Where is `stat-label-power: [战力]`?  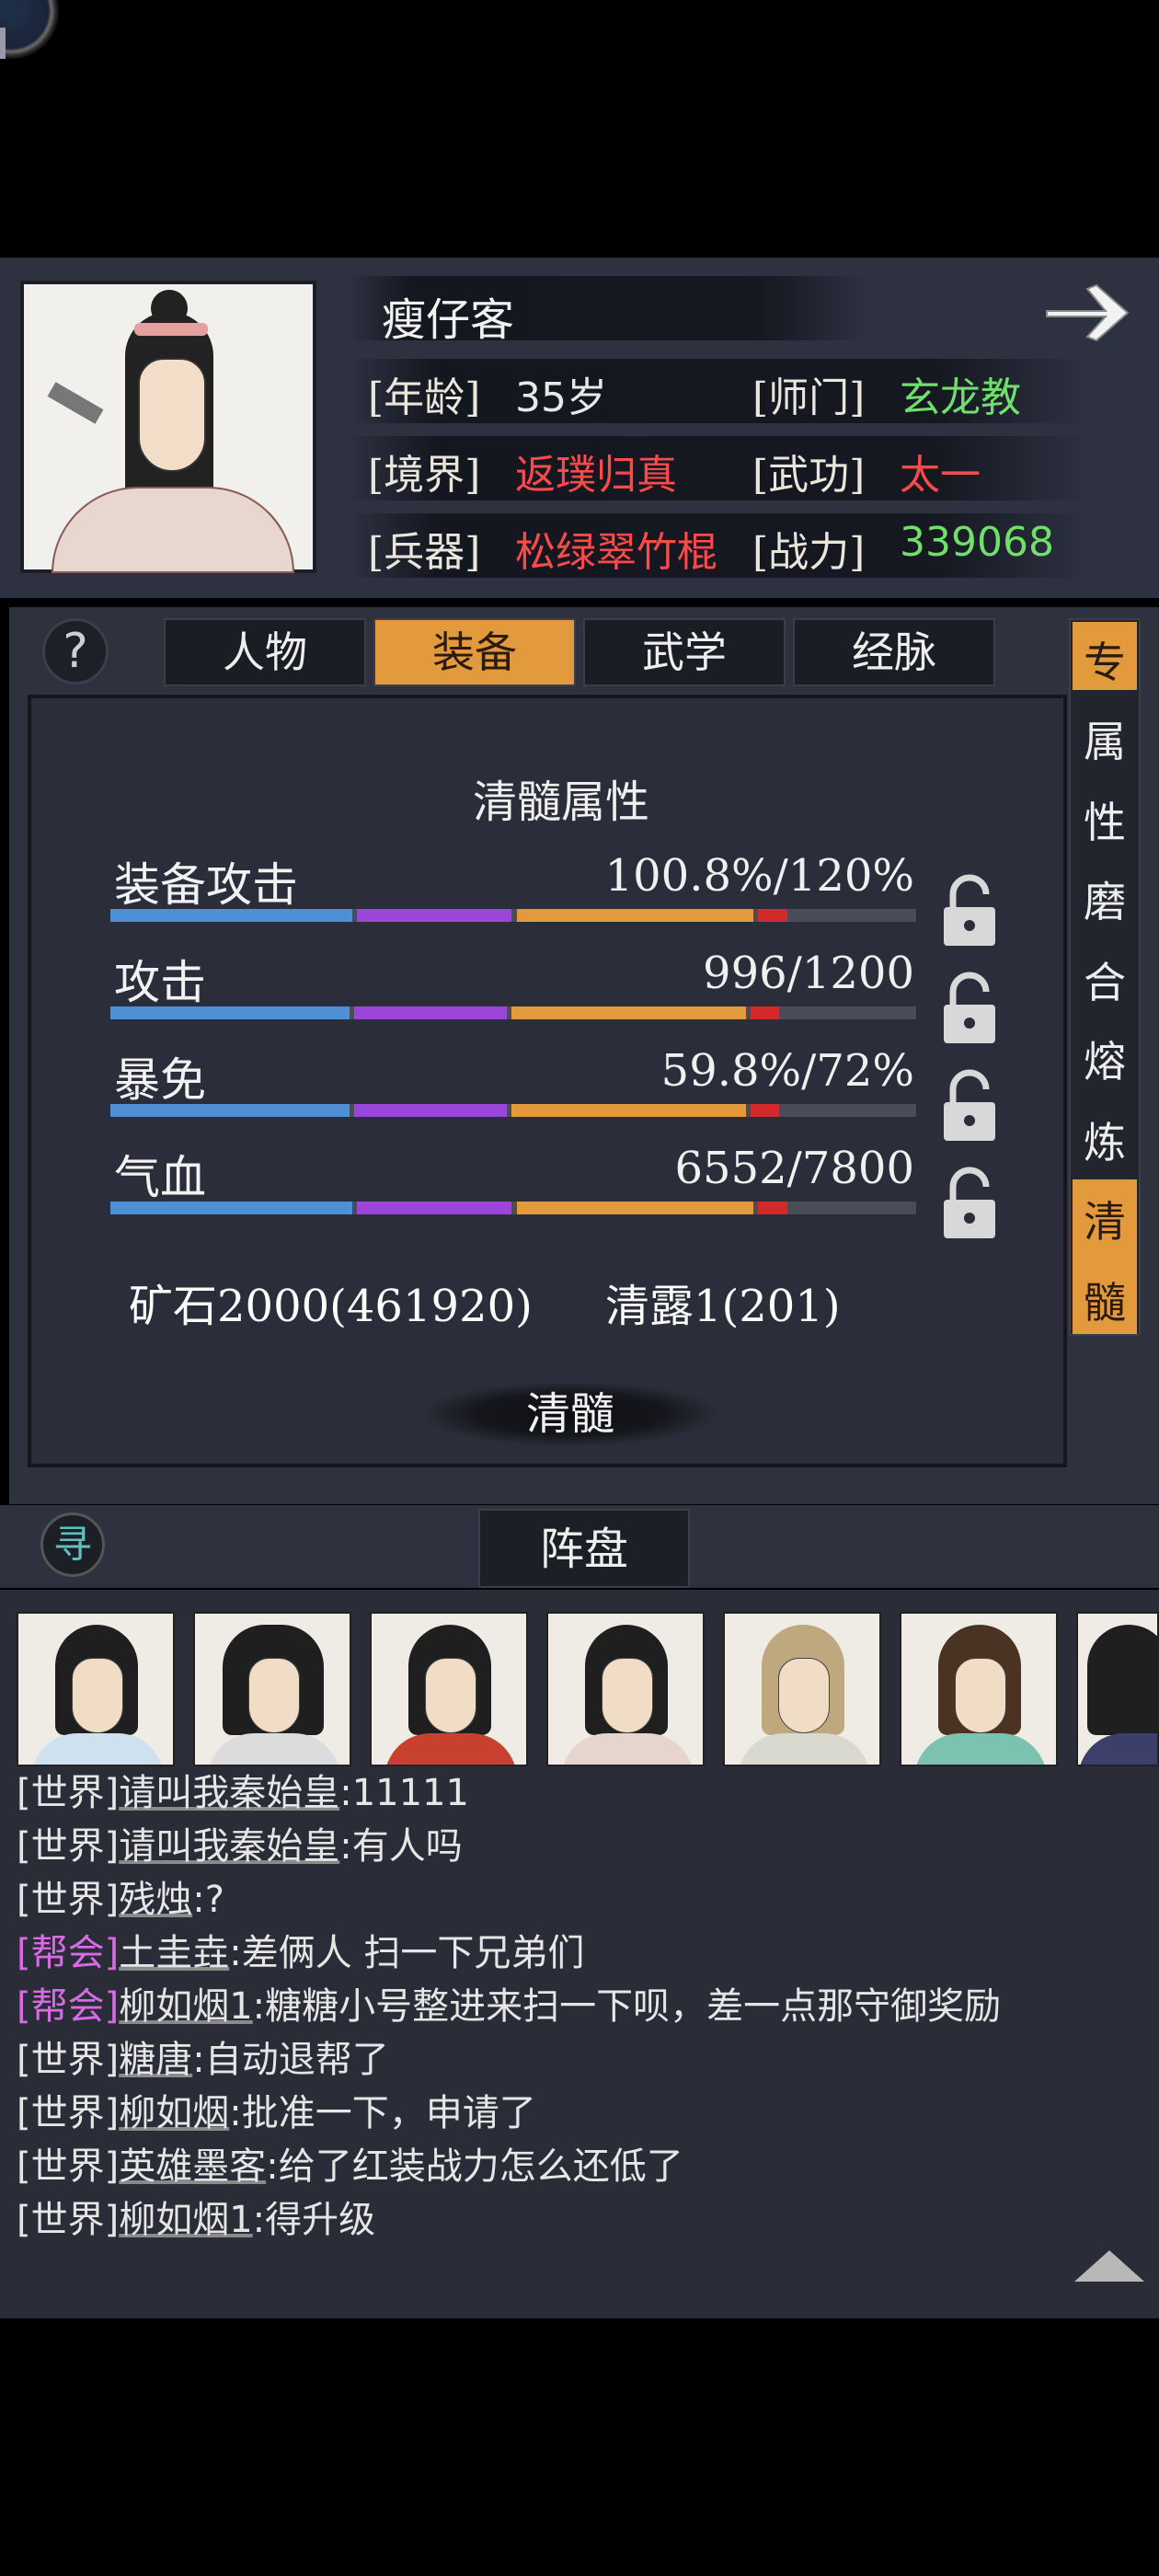
stat-label-power: [战力] is located at coordinates (809, 552).